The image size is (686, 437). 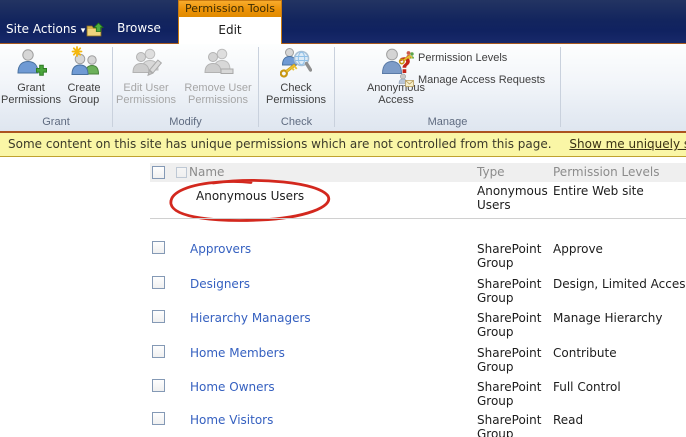 I want to click on column-header-permission-levels: Permission Levels, so click(x=606, y=172).